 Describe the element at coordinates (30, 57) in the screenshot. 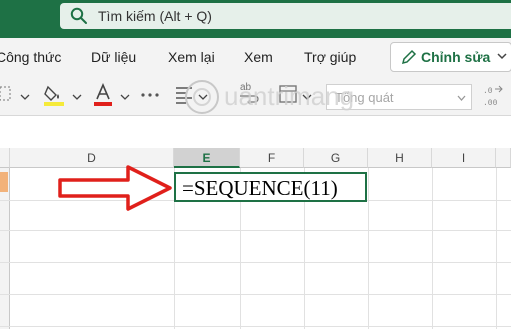

I see `menu-formulas: Công thức` at that location.